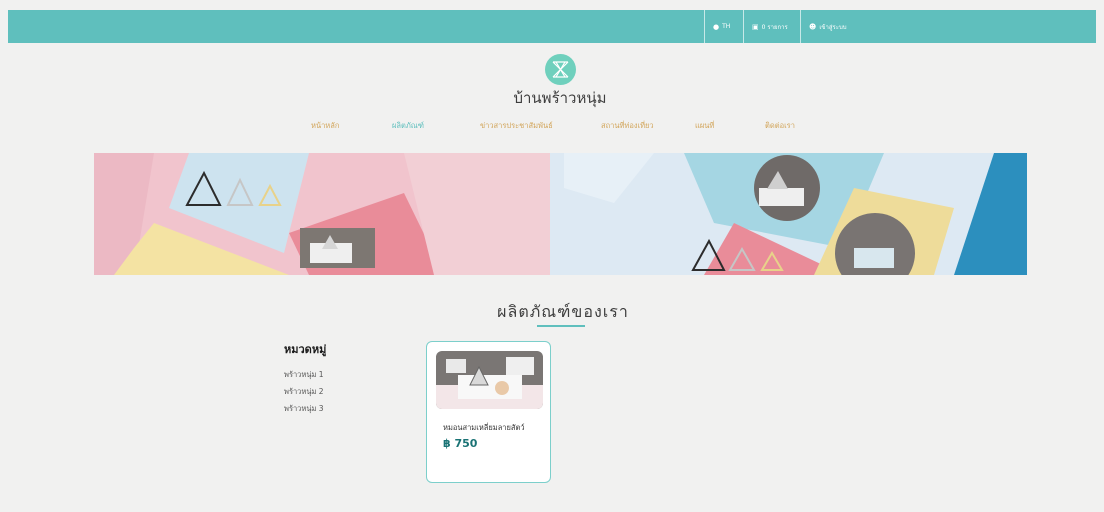 This screenshot has height=512, width=1104. What do you see at coordinates (488, 412) in the screenshot?
I see `product-card: หมอนสามเหลี่ยมลายสัตว์ ฿ 750` at bounding box center [488, 412].